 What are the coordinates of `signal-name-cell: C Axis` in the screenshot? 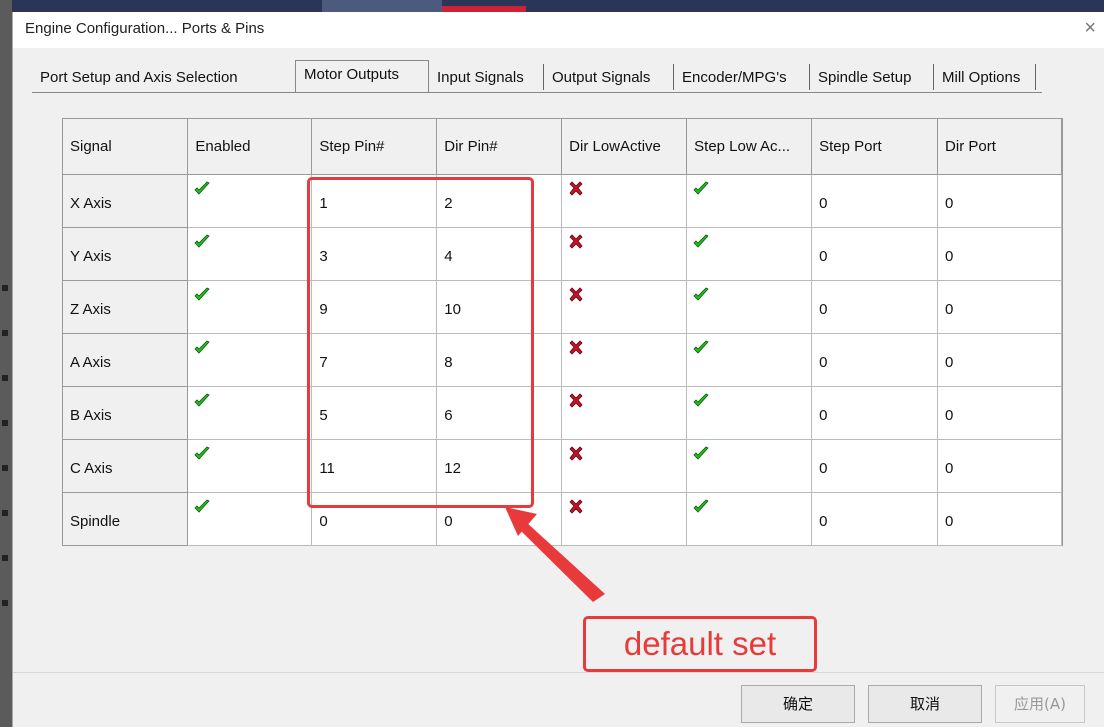 It's located at (126, 466).